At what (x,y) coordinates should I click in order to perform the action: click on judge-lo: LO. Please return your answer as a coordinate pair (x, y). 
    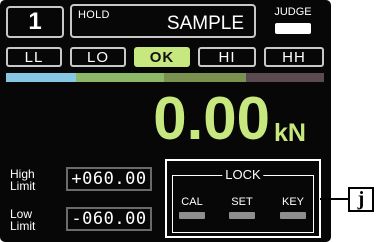
    Looking at the image, I should click on (98, 57).